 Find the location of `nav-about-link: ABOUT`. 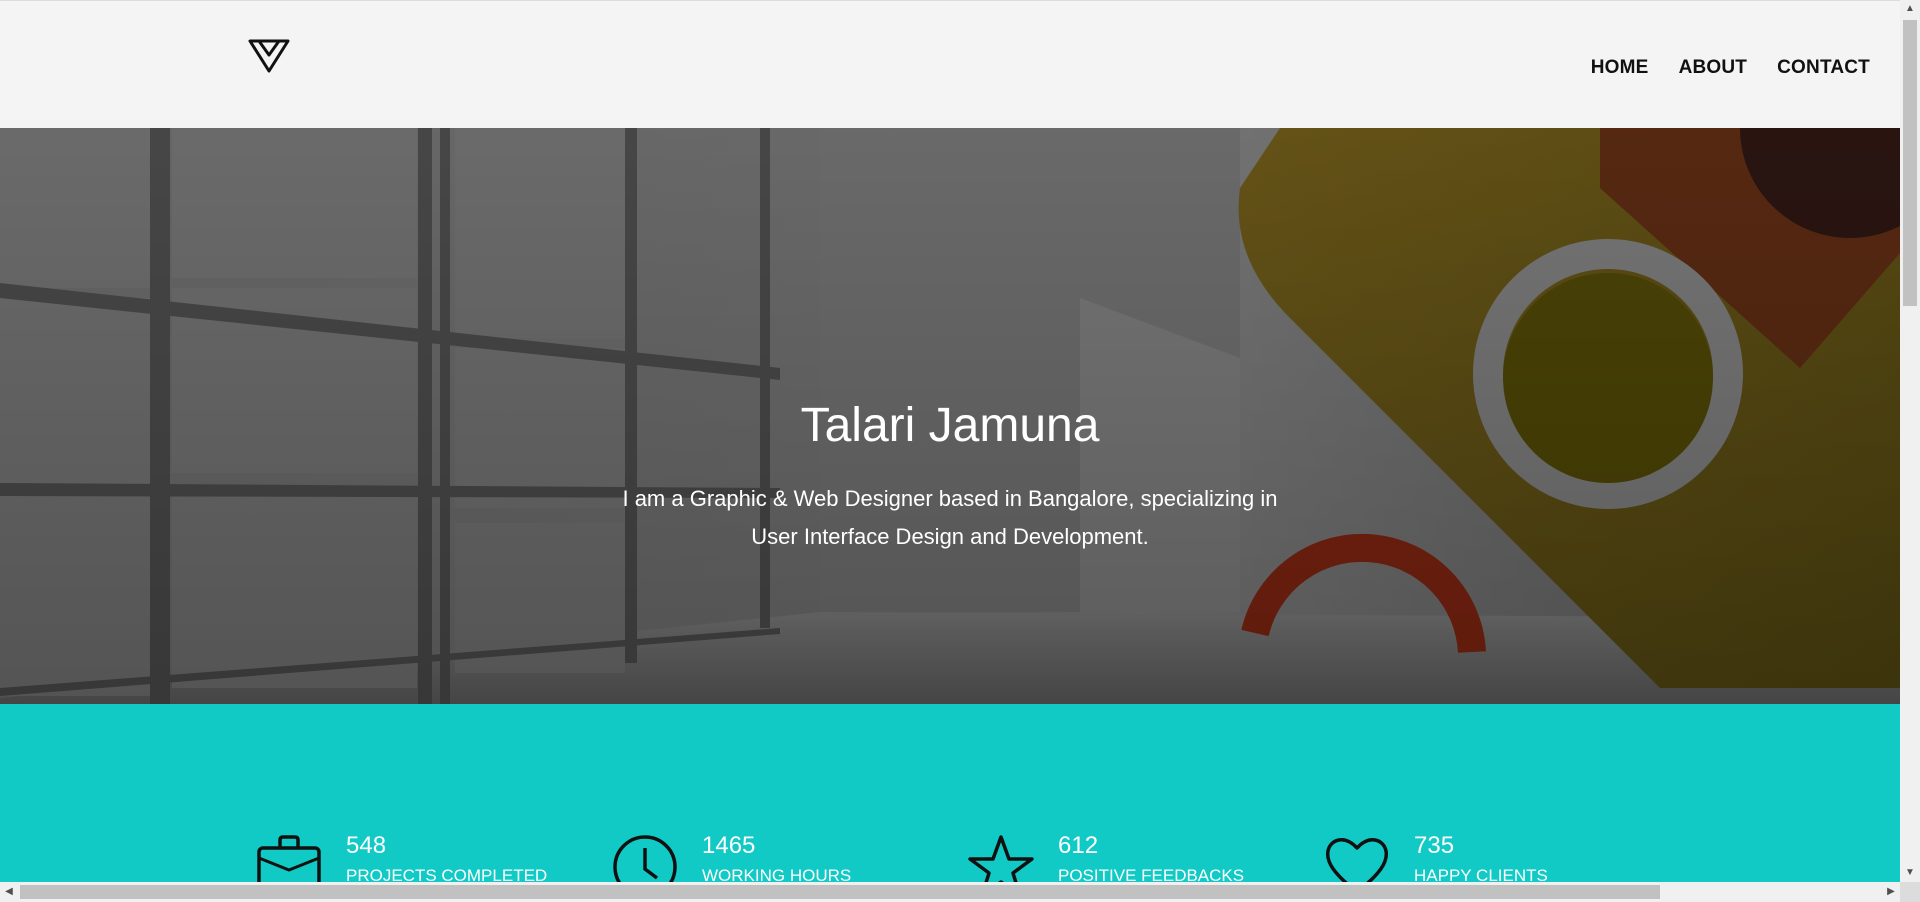

nav-about-link: ABOUT is located at coordinates (1713, 68).